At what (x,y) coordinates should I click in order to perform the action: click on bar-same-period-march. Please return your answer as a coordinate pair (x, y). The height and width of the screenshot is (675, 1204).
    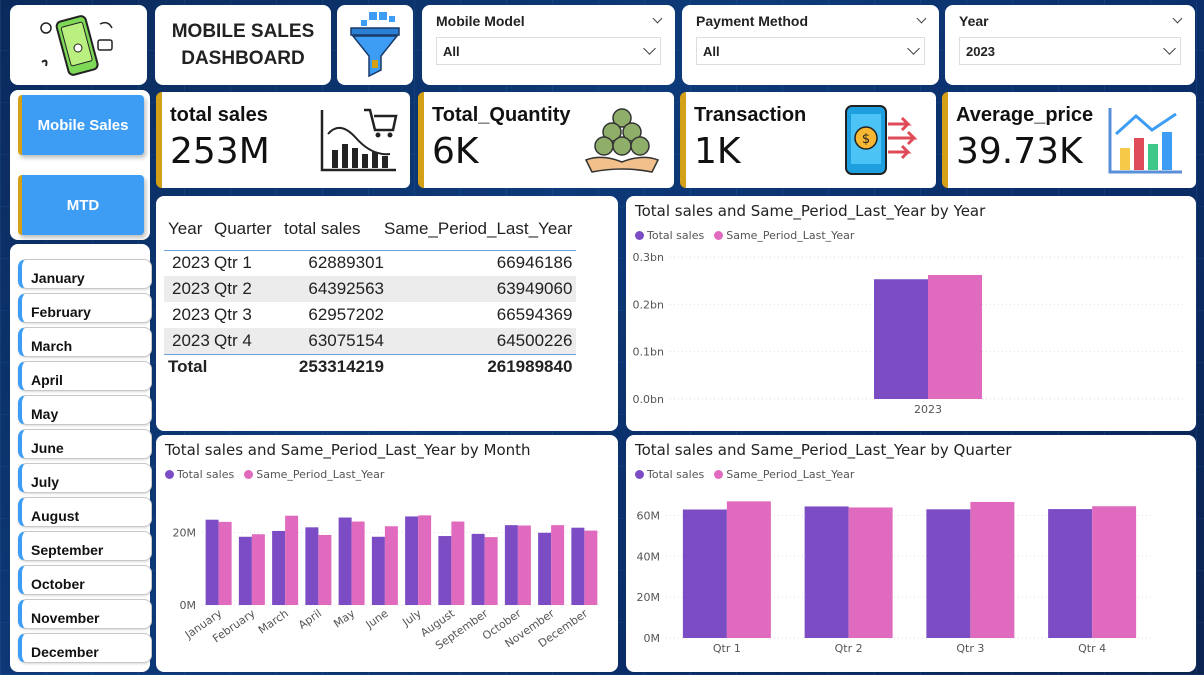
    Looking at the image, I should click on (292, 560).